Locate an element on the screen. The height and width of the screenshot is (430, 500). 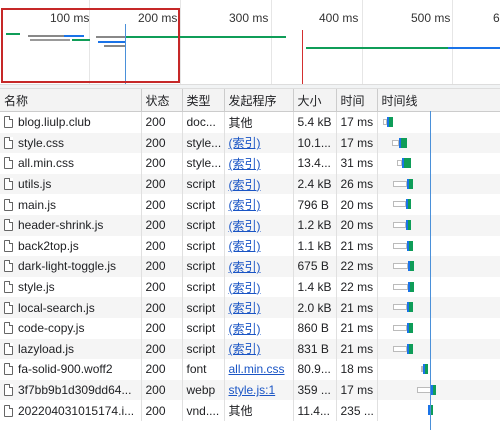
cell-time: 18 ms is located at coordinates (357, 369).